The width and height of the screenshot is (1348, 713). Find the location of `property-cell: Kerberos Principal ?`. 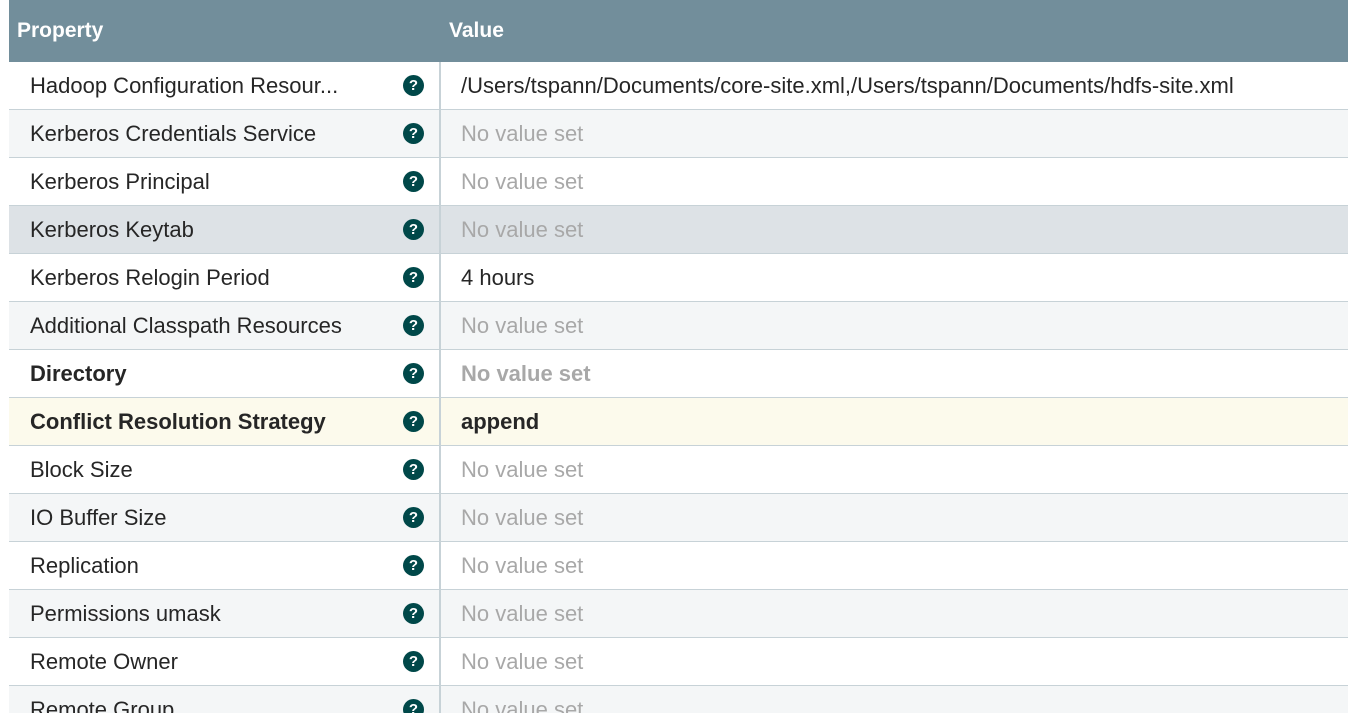

property-cell: Kerberos Principal ? is located at coordinates (225, 181).